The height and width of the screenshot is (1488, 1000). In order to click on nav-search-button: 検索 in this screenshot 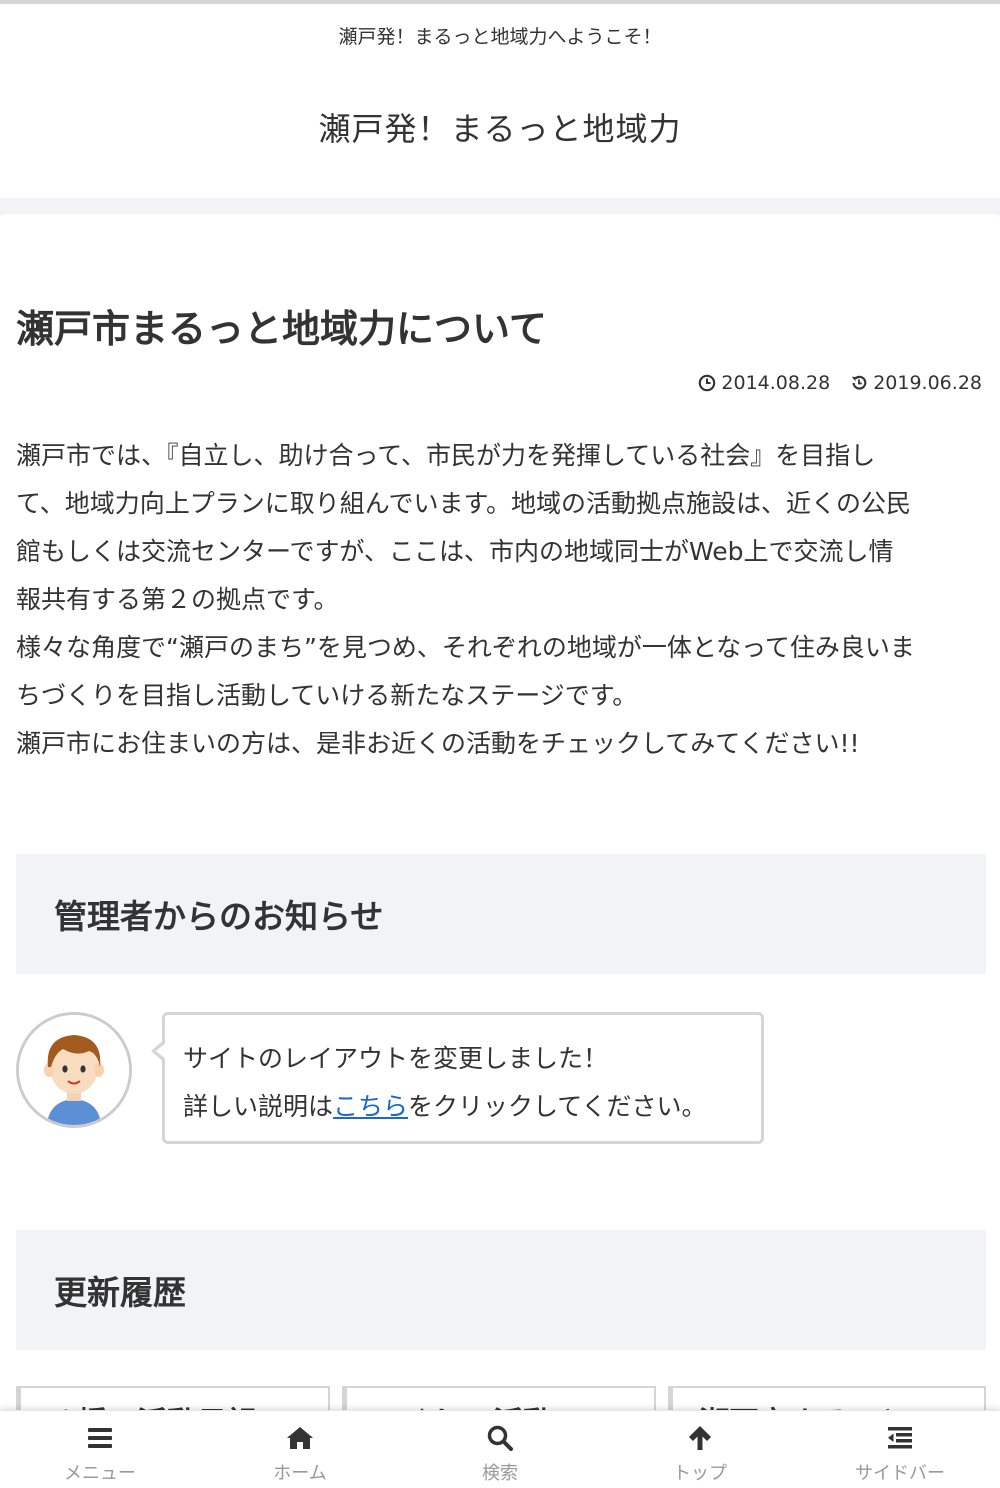, I will do `click(500, 1449)`.